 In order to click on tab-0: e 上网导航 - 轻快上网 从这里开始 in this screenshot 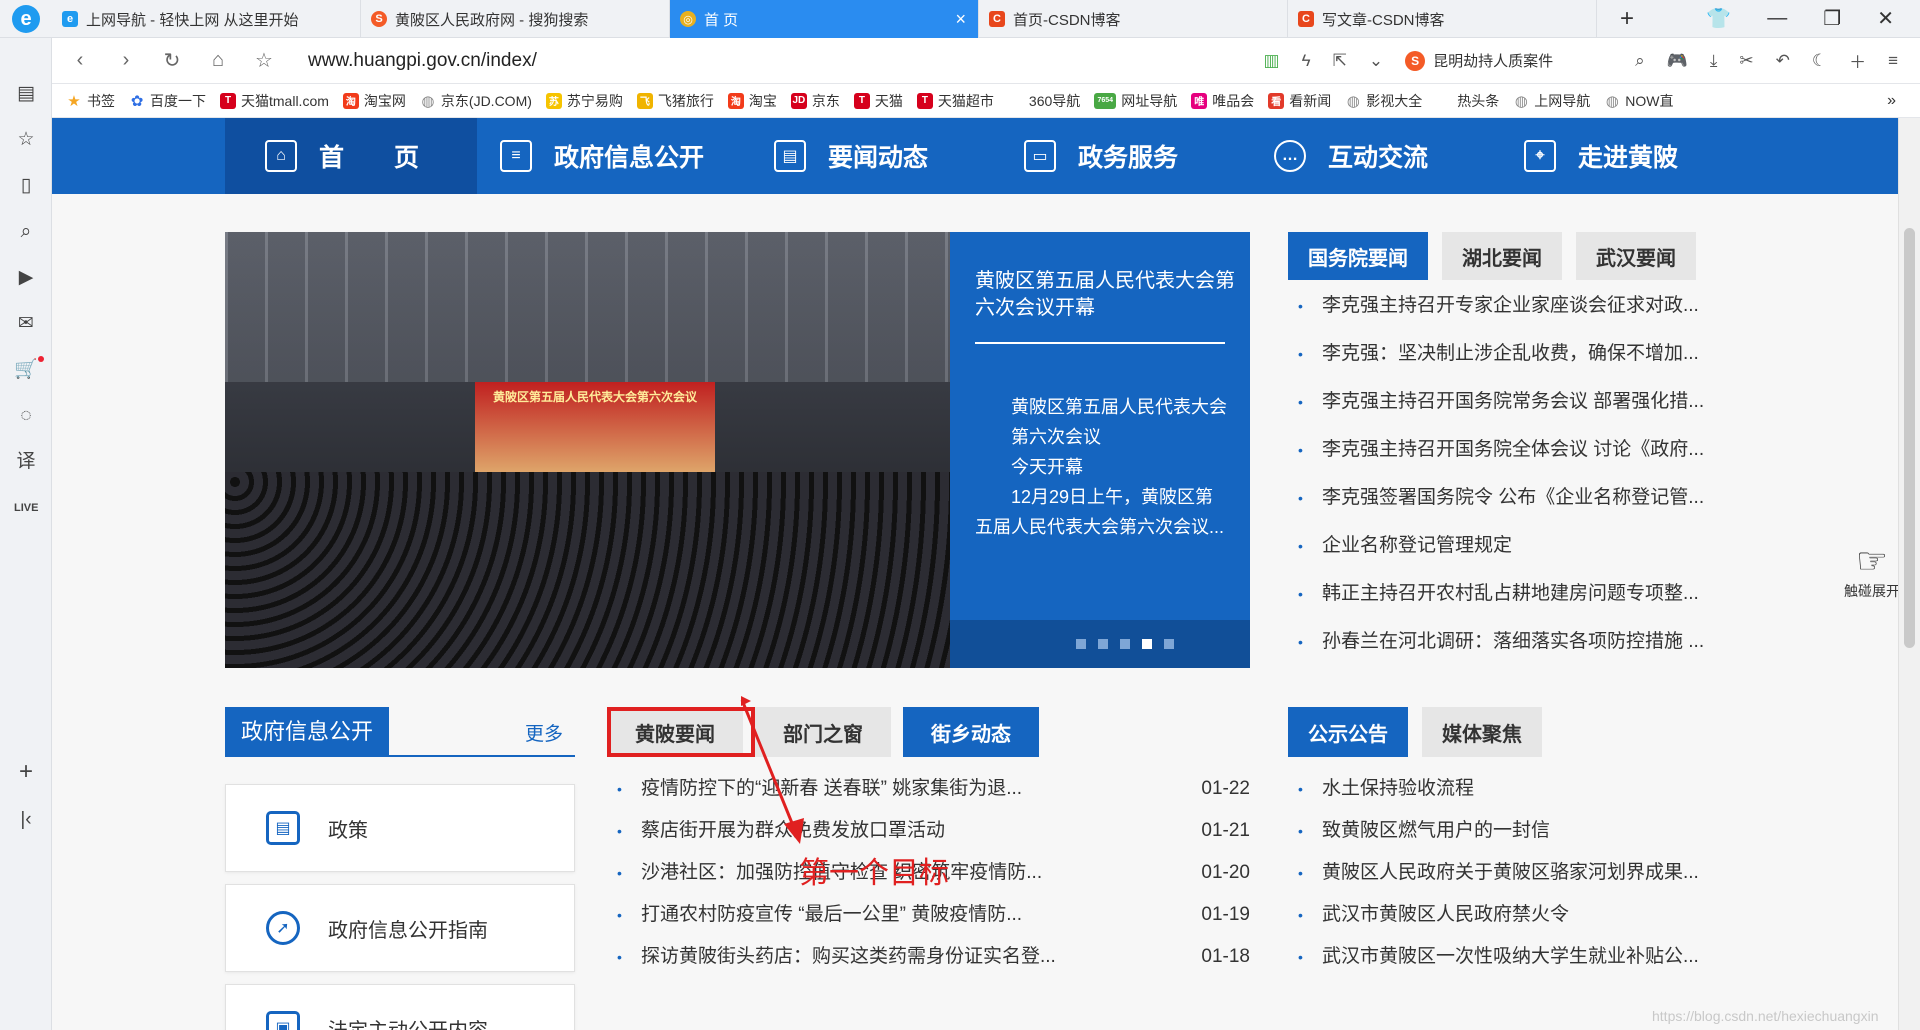, I will do `click(206, 19)`.